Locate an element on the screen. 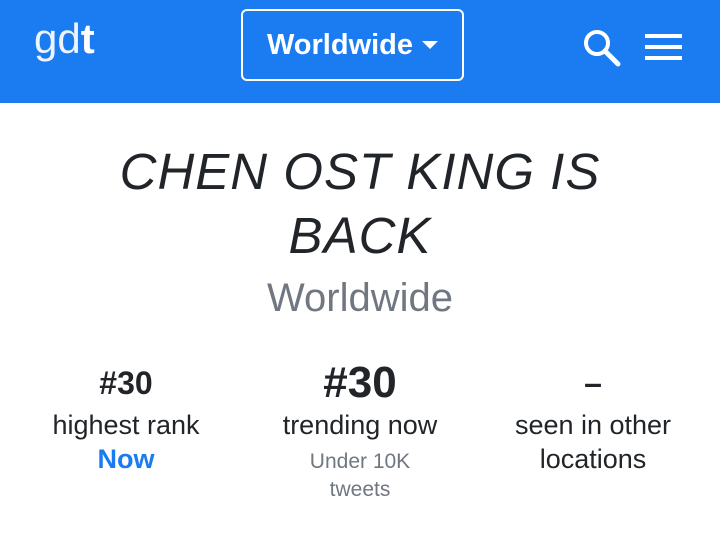  trend-title-line-1: CHEN OST KING IS is located at coordinates (360, 171).